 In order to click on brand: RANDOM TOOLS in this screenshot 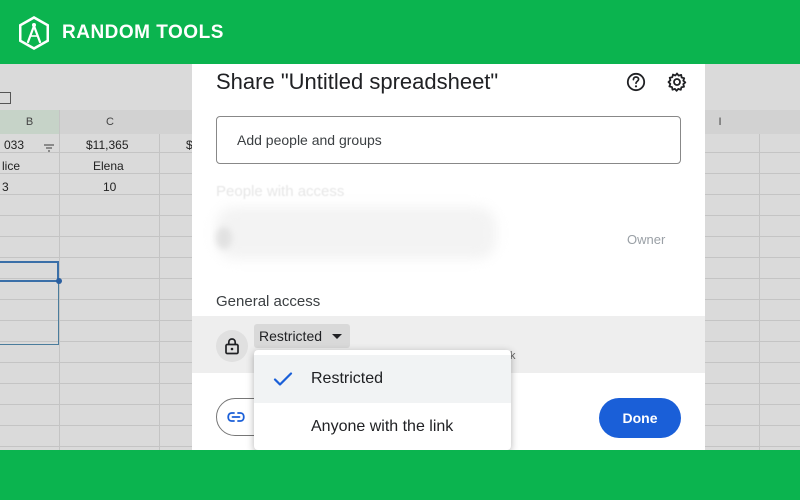, I will do `click(120, 33)`.